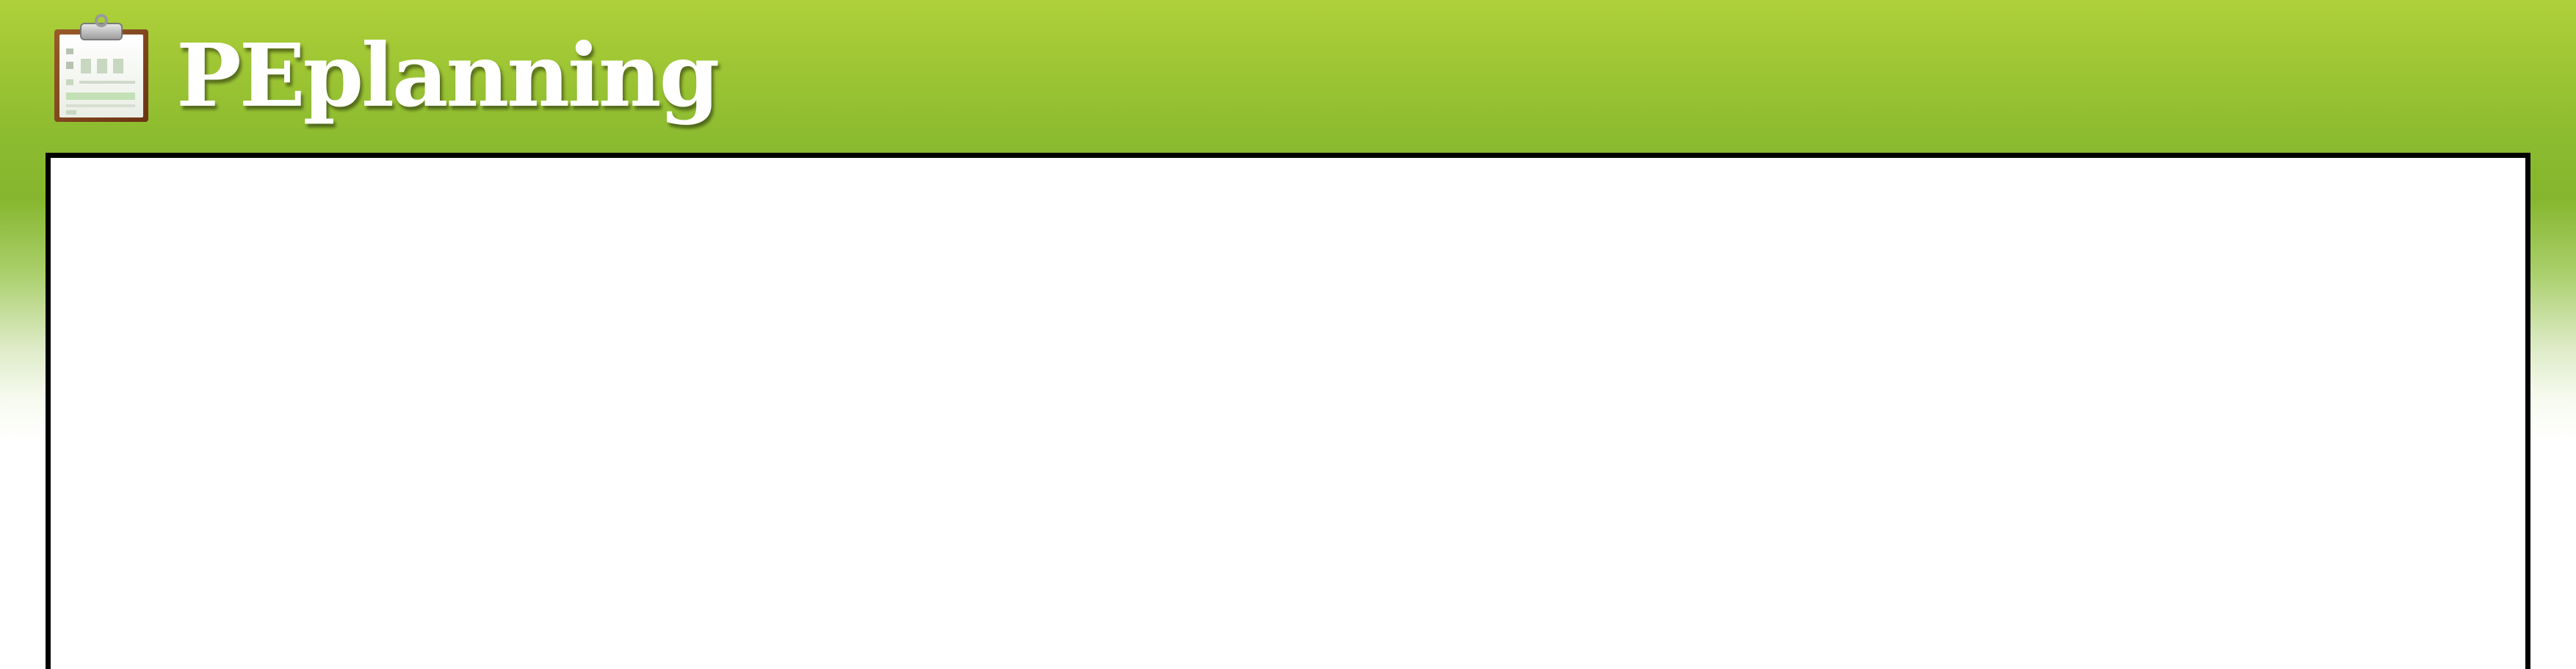 The image size is (2576, 669). I want to click on clipboard-icon, so click(101, 69).